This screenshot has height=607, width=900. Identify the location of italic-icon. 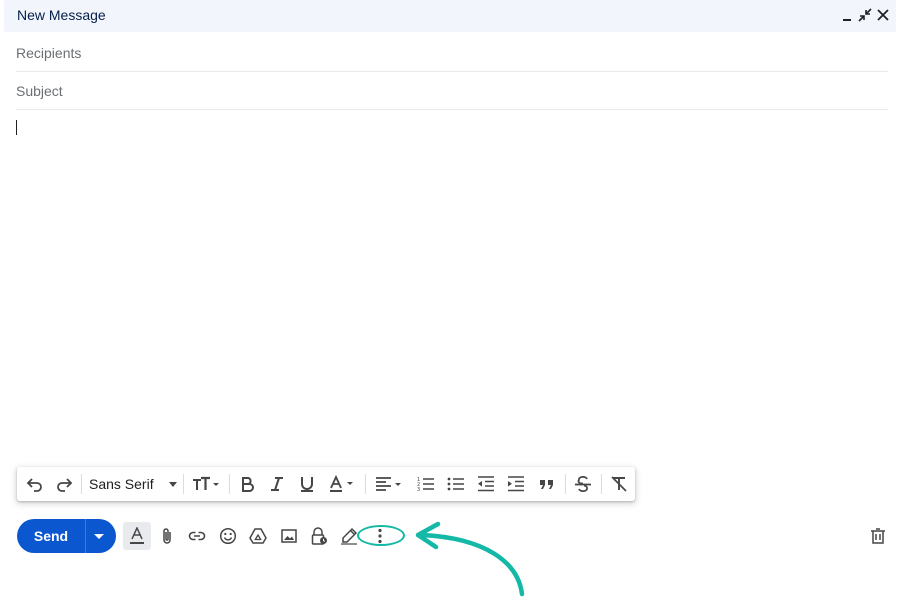
(277, 484).